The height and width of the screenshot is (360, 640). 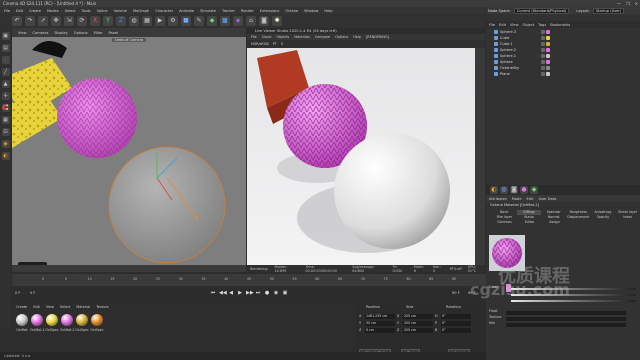 What do you see at coordinates (50, 307) in the screenshot?
I see `material-menu-view: View` at bounding box center [50, 307].